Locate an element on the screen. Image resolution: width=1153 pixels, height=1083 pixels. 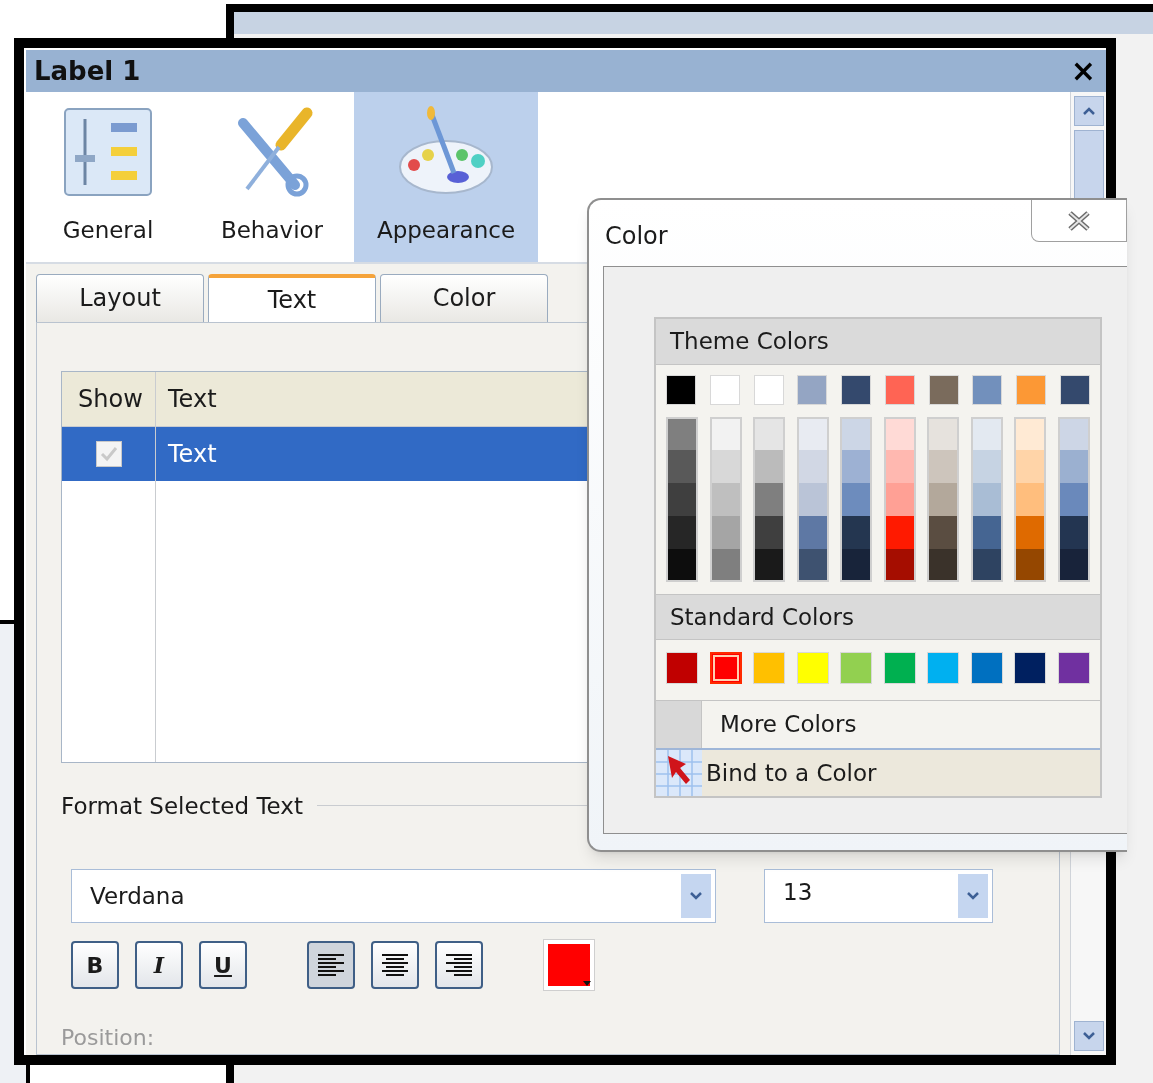
underline-button: U is located at coordinates (223, 965).